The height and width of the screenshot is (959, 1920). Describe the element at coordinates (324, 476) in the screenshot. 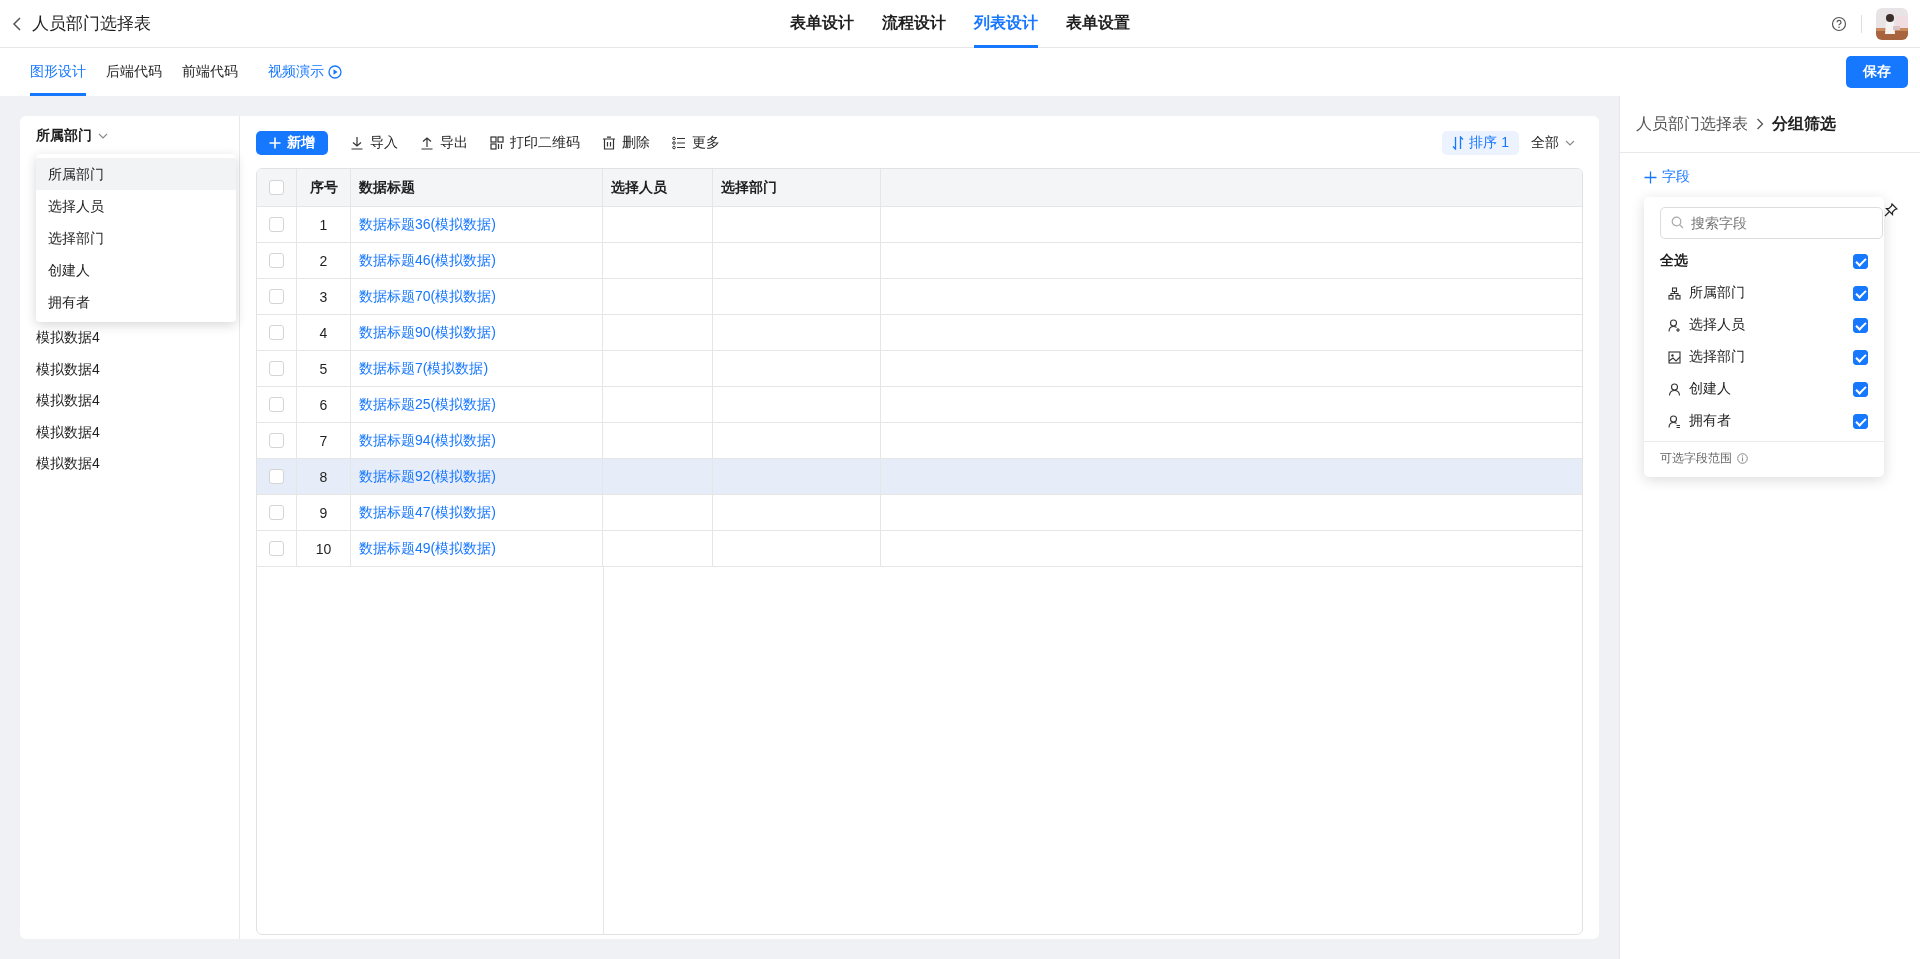

I see `table-cell: 8` at that location.